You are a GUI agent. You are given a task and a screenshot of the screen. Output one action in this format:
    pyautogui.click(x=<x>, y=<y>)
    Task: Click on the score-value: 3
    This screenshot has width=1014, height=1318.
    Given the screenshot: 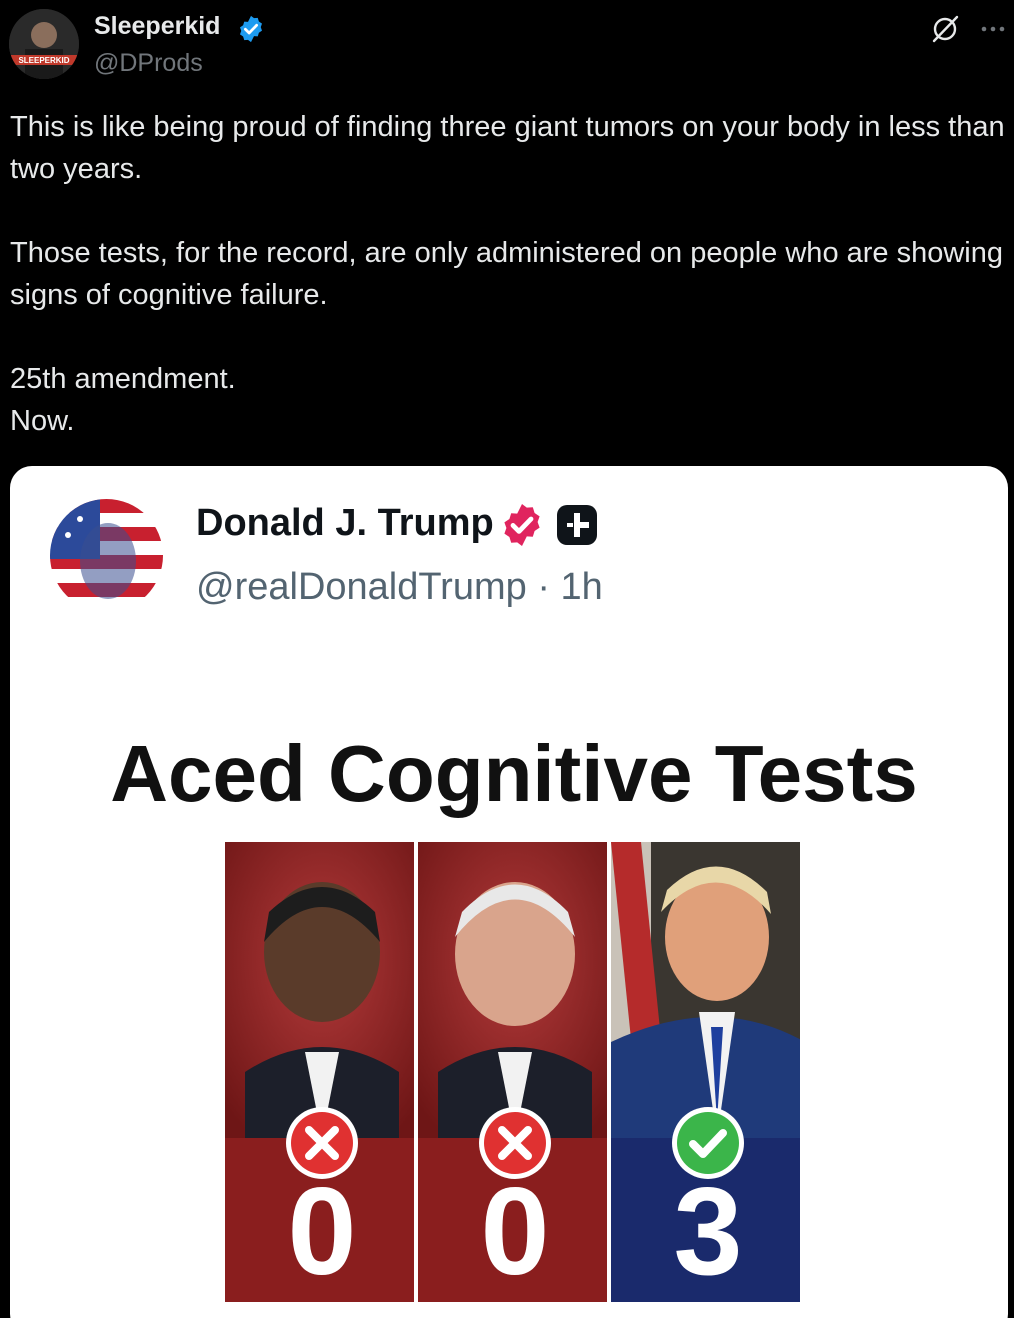 What is the action you would take?
    pyautogui.click(x=708, y=1232)
    